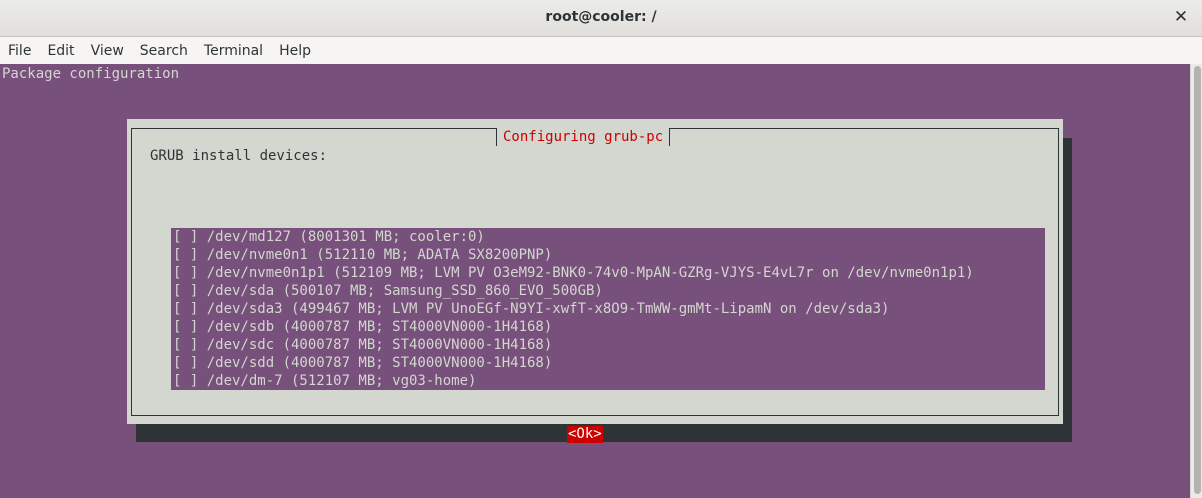 This screenshot has width=1202, height=498. What do you see at coordinates (583, 137) in the screenshot?
I see `dialog-title: Configuring grub-pc` at bounding box center [583, 137].